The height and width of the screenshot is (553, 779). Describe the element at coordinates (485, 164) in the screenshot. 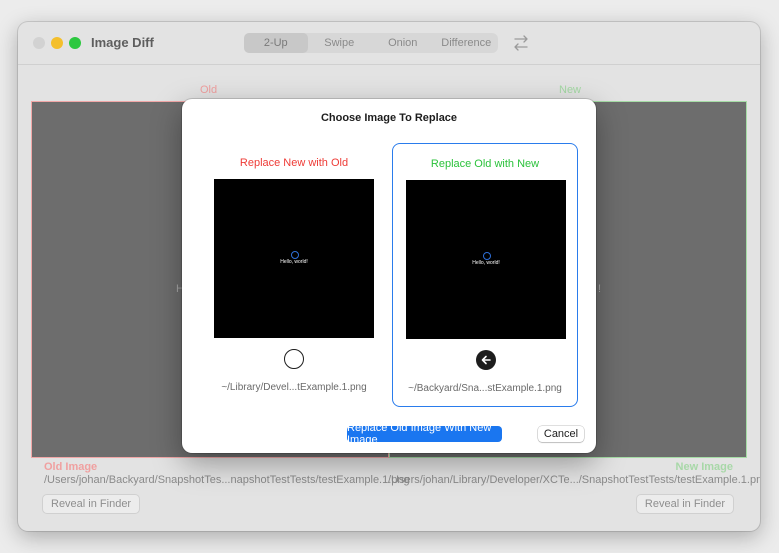

I see `option-label: Replace Old with New` at that location.